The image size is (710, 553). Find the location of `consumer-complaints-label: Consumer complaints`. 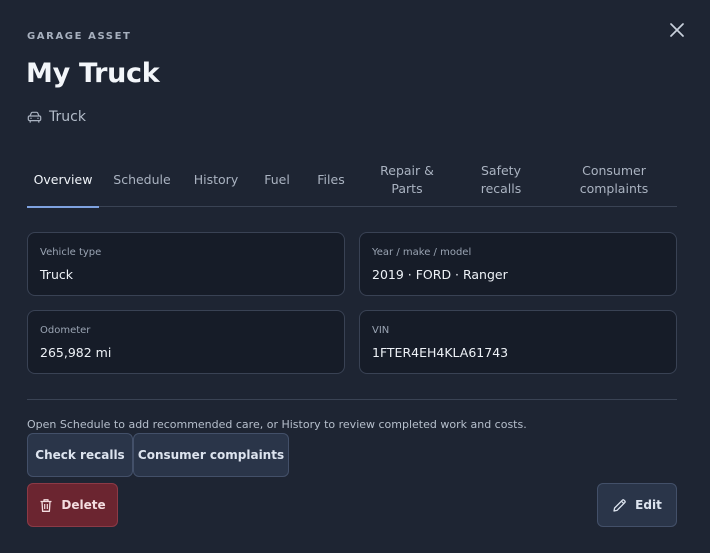

consumer-complaints-label: Consumer complaints is located at coordinates (211, 455).